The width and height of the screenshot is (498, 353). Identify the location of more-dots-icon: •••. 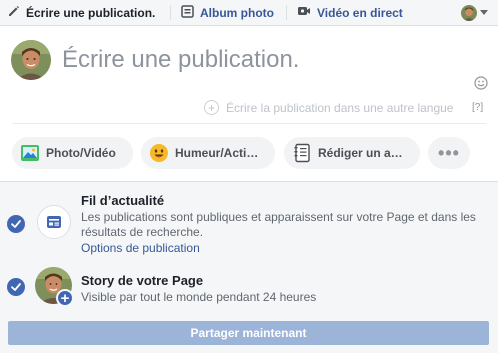
(449, 152).